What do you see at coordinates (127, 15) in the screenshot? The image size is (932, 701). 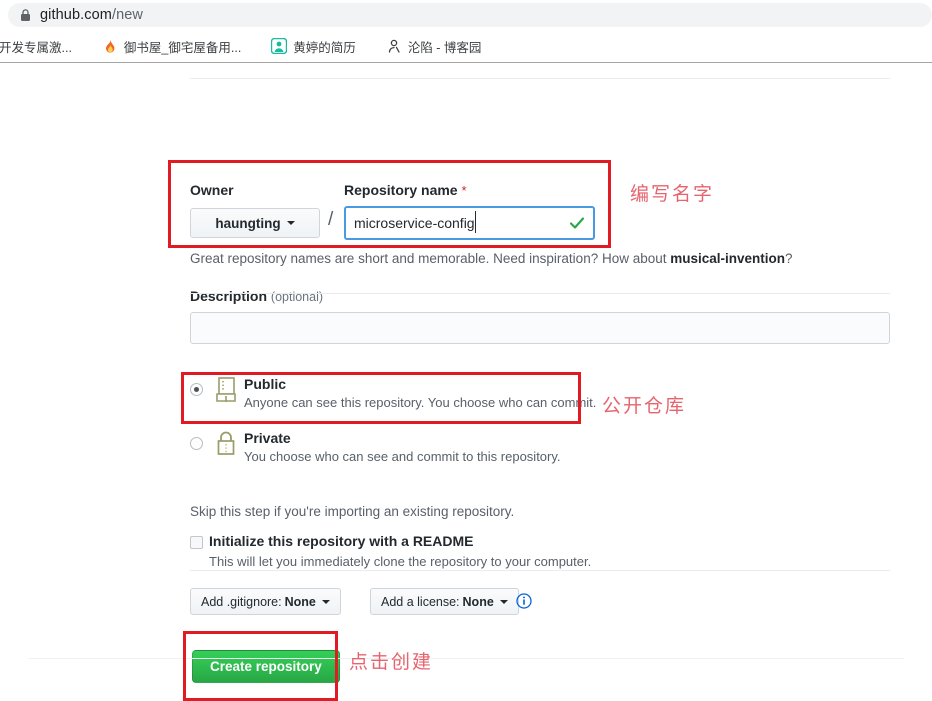 I see `url-path: /new` at bounding box center [127, 15].